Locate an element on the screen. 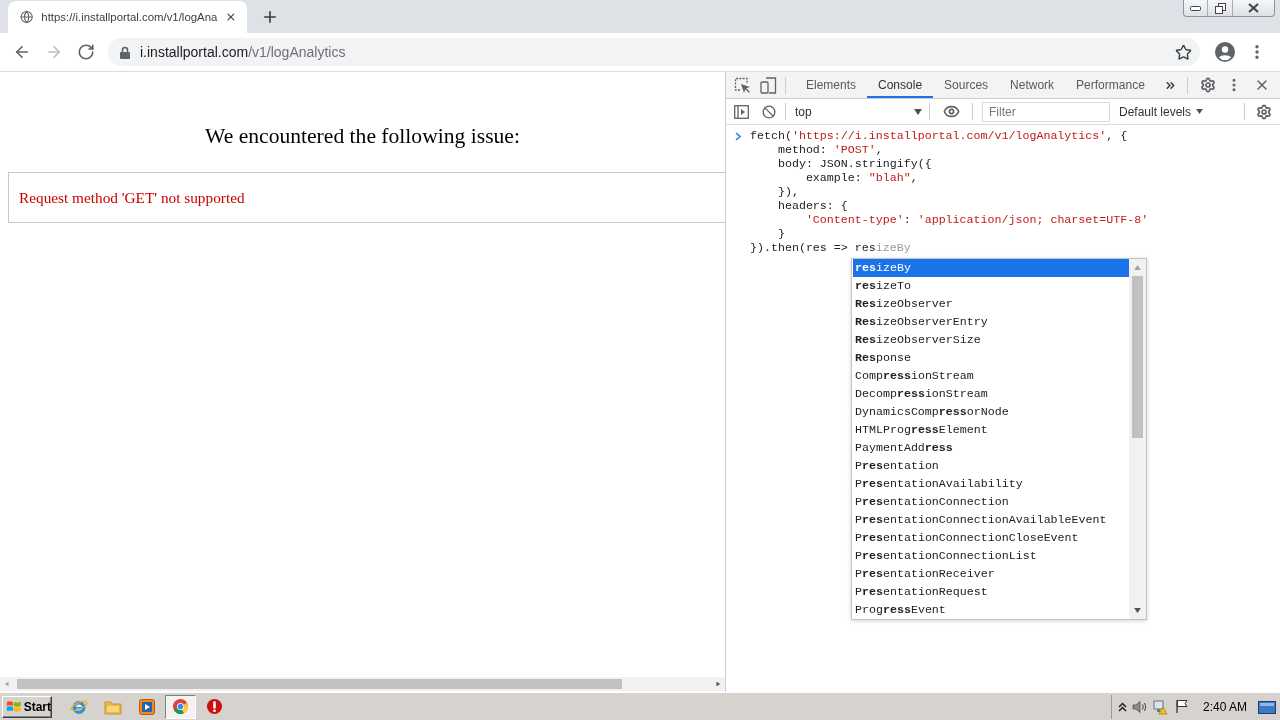 The width and height of the screenshot is (1280, 720). show-desktop-icon is located at coordinates (1267, 706).